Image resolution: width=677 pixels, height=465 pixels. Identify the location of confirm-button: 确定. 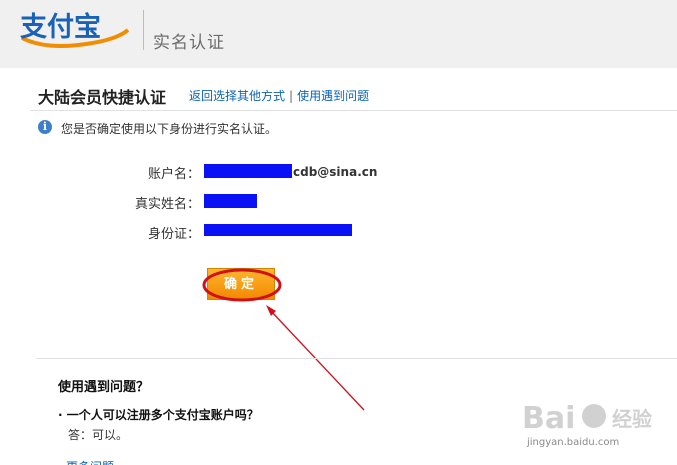
(241, 284).